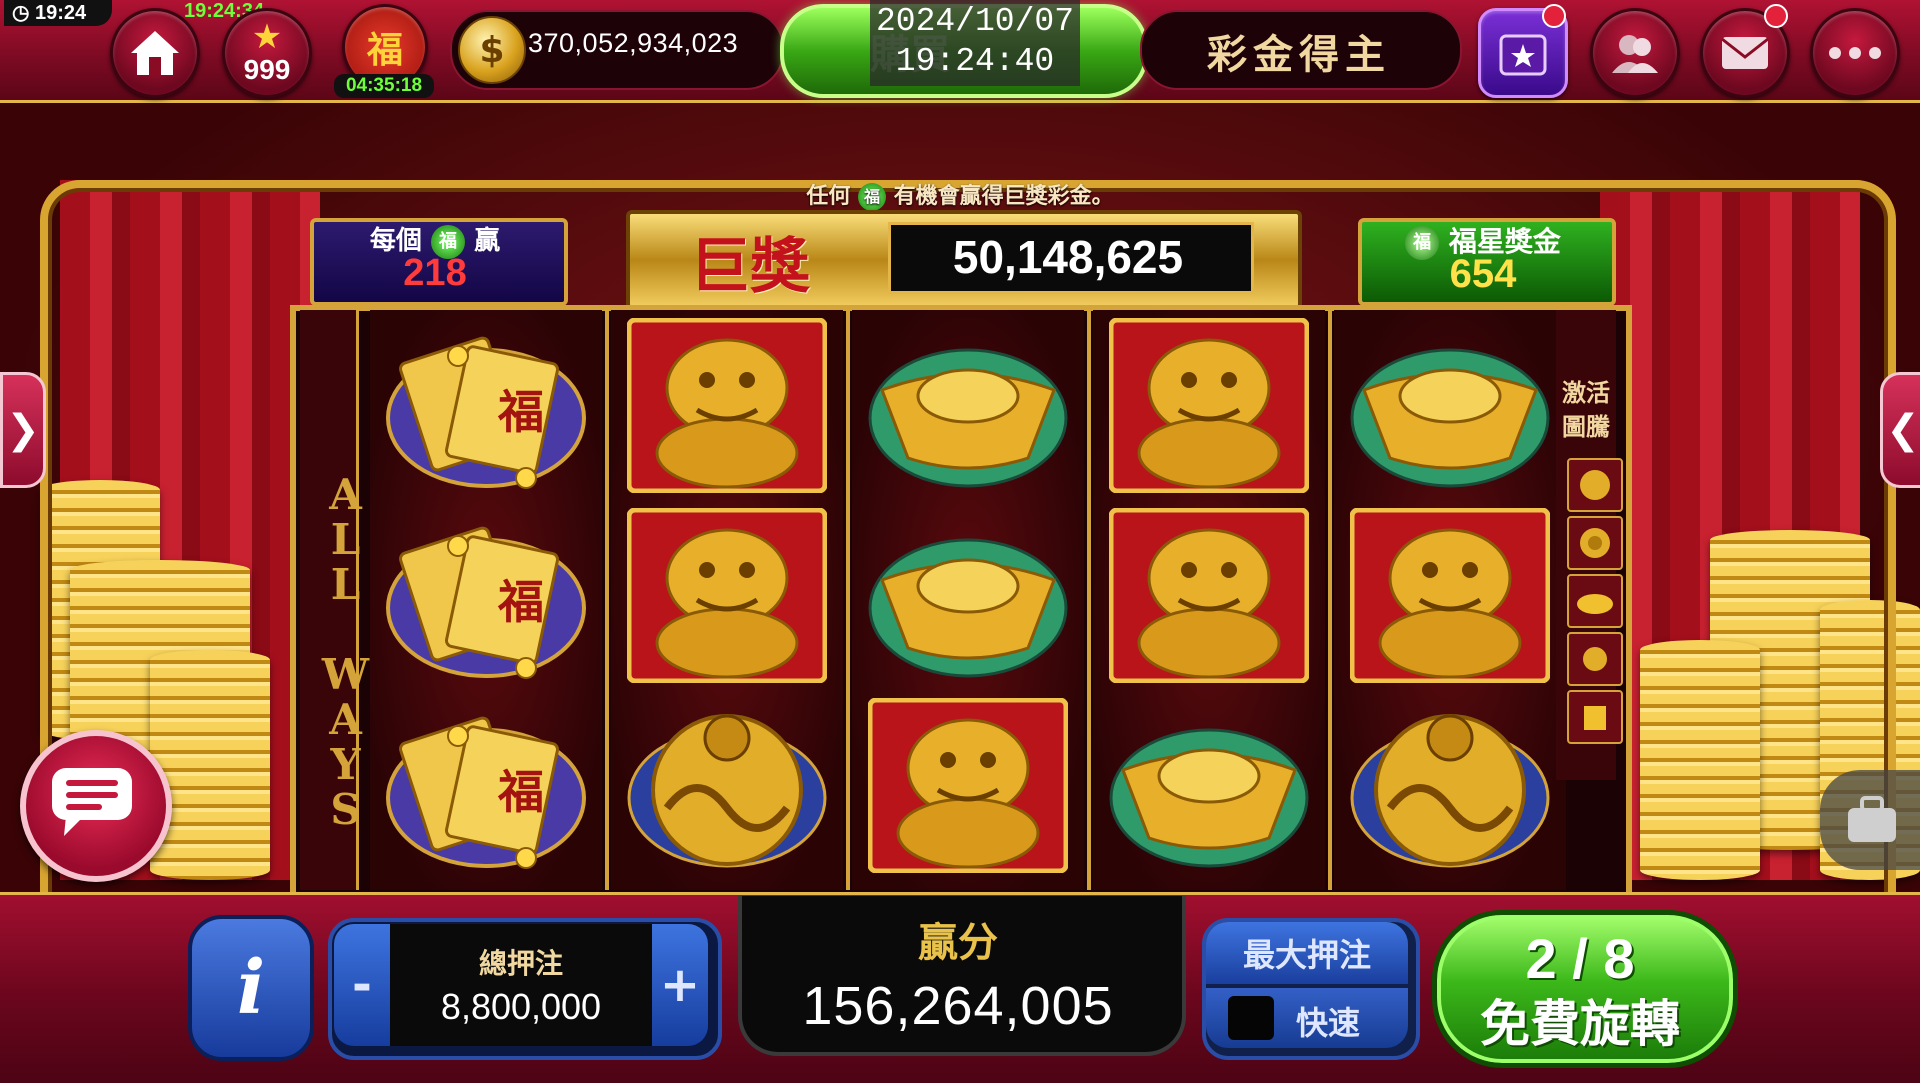 This screenshot has height=1083, width=1920. I want to click on left-arrow-button: ❯, so click(23, 430).